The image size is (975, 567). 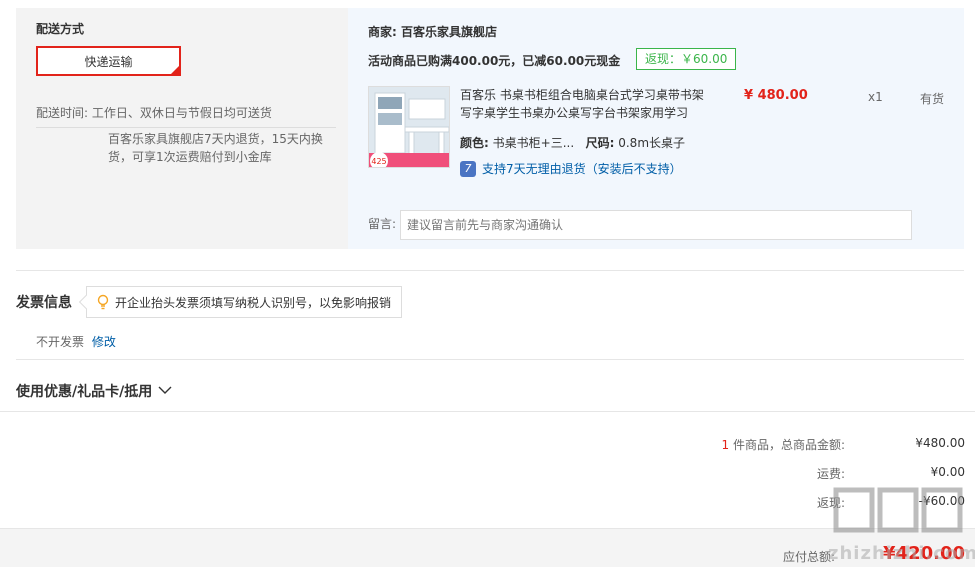 I want to click on delivery-time: 配送时间: 工作日、双休日与节假日均可送货, so click(x=186, y=116).